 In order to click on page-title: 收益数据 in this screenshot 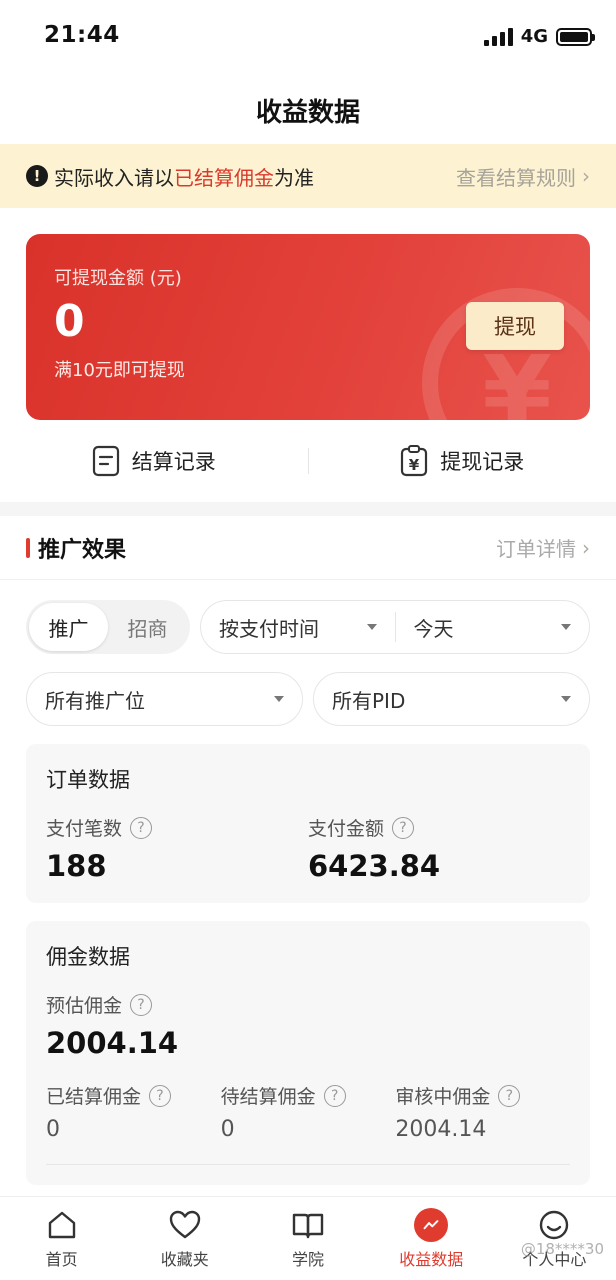, I will do `click(307, 112)`.